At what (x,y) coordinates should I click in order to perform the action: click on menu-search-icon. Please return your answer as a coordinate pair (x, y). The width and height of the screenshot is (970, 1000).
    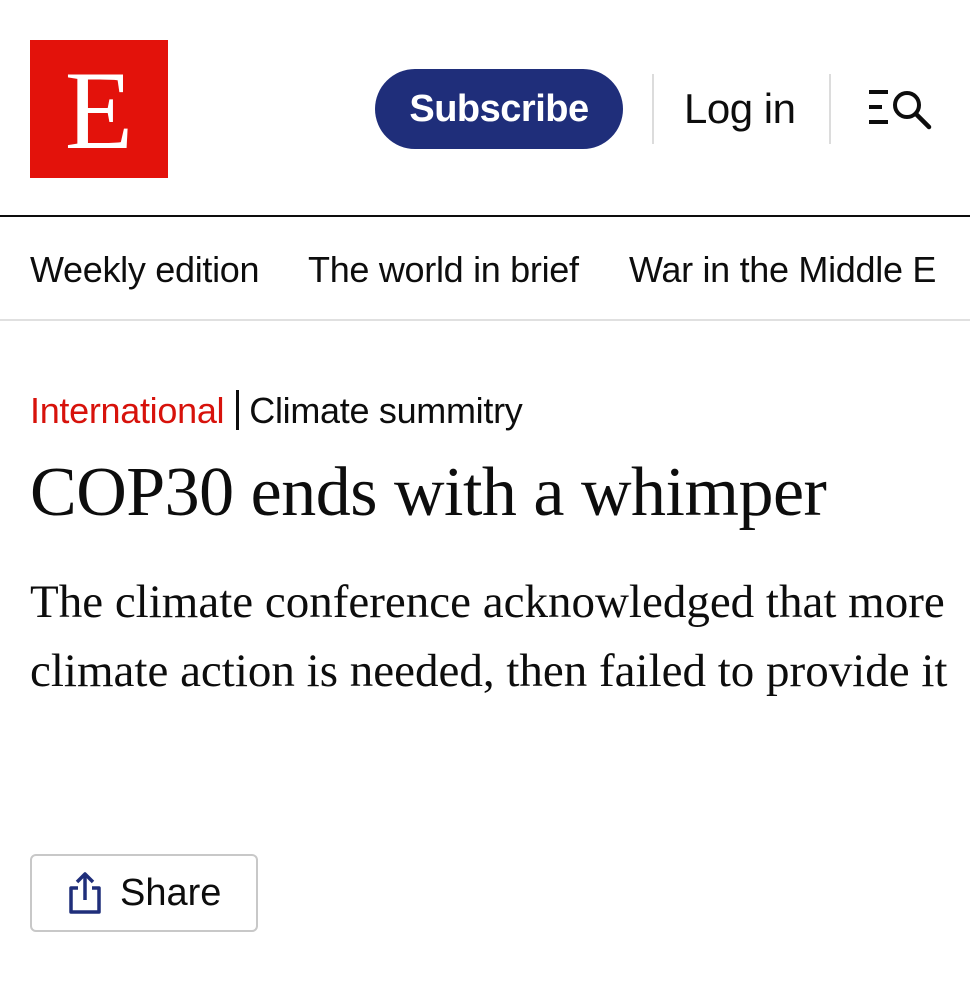
    Looking at the image, I should click on (900, 110).